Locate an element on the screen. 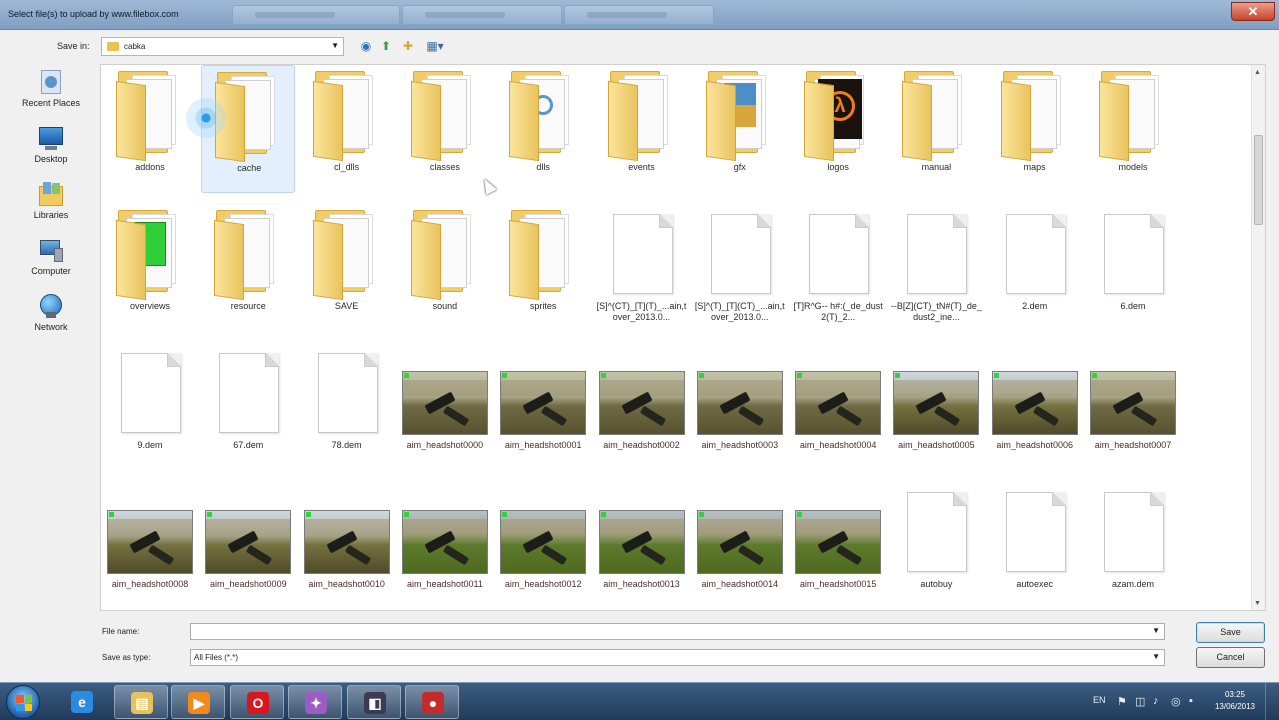  internet-explorer-icon: e is located at coordinates (82, 702).